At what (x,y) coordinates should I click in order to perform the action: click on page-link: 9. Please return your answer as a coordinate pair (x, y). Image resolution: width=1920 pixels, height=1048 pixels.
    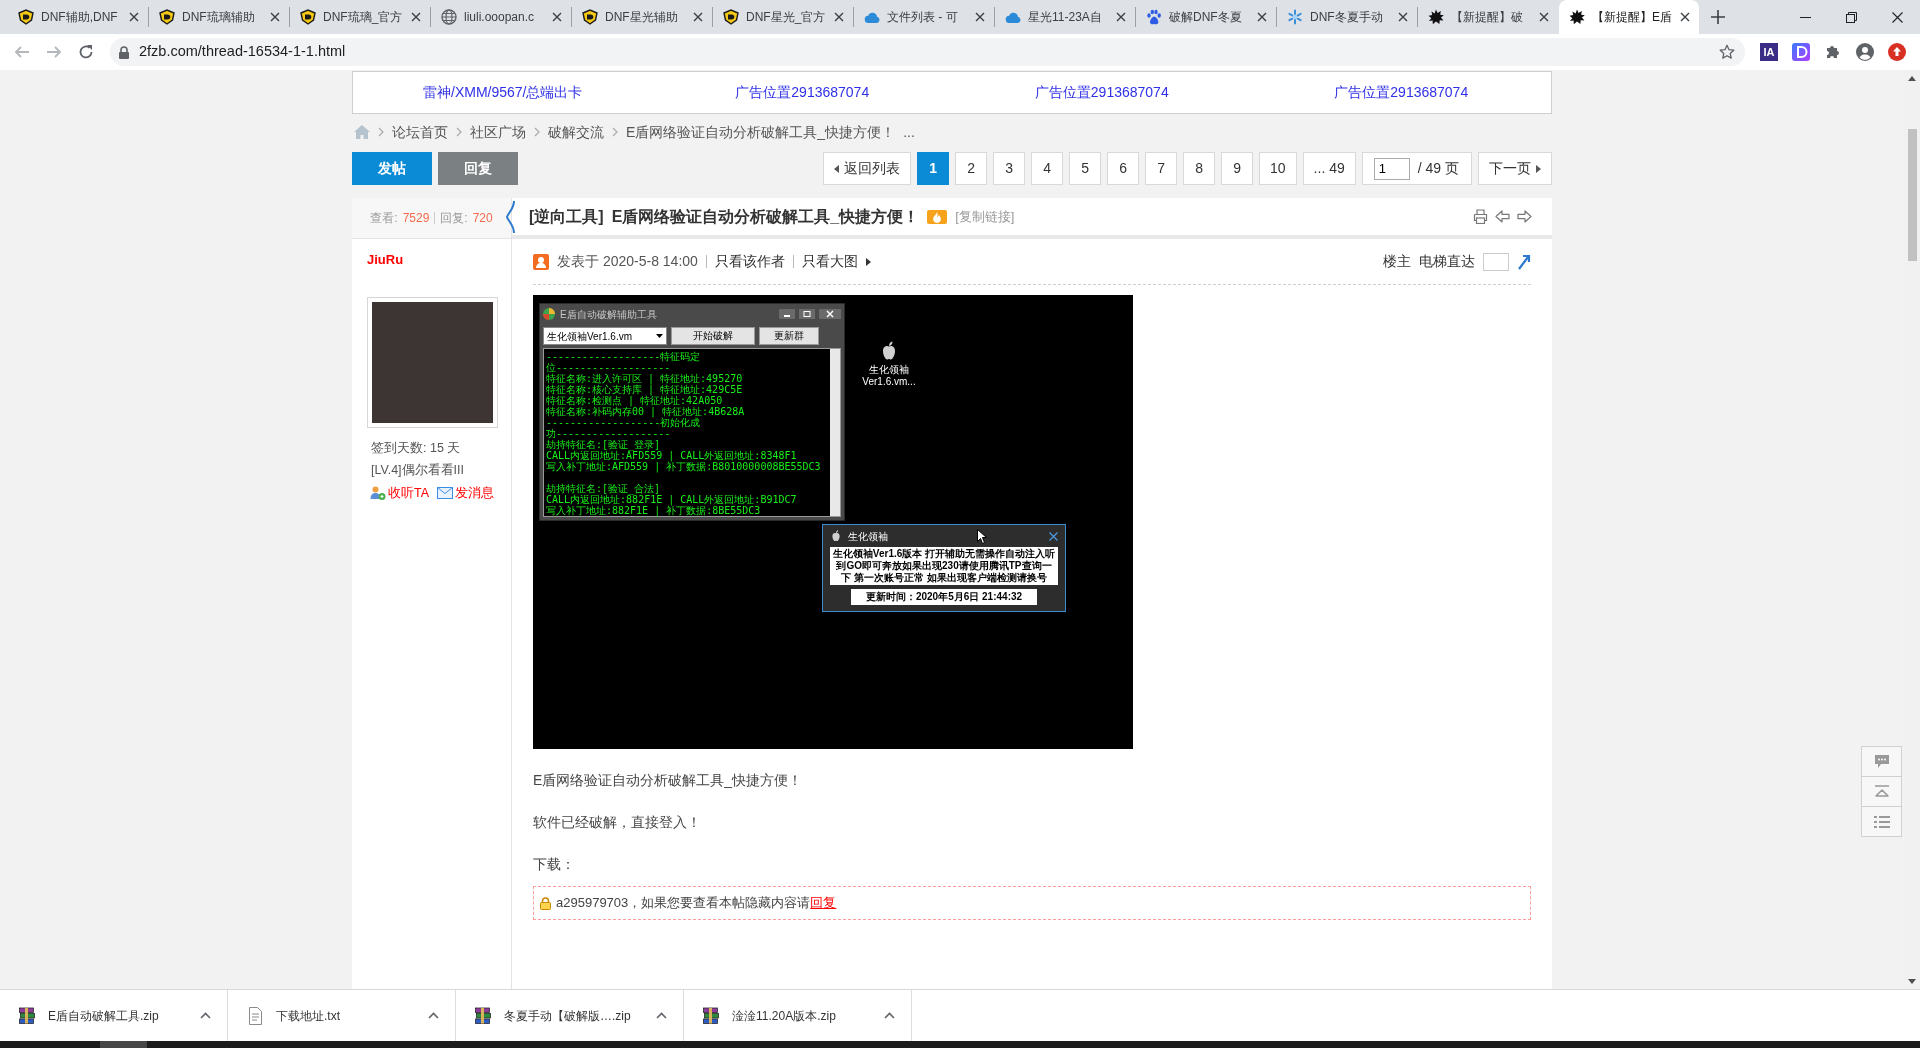
    Looking at the image, I should click on (1237, 168).